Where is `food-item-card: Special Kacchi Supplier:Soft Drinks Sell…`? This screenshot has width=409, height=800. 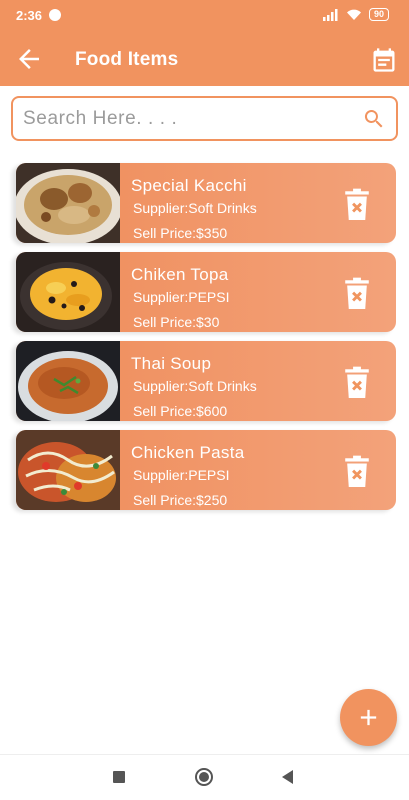
food-item-card: Special Kacchi Supplier:Soft Drinks Sell… is located at coordinates (206, 203).